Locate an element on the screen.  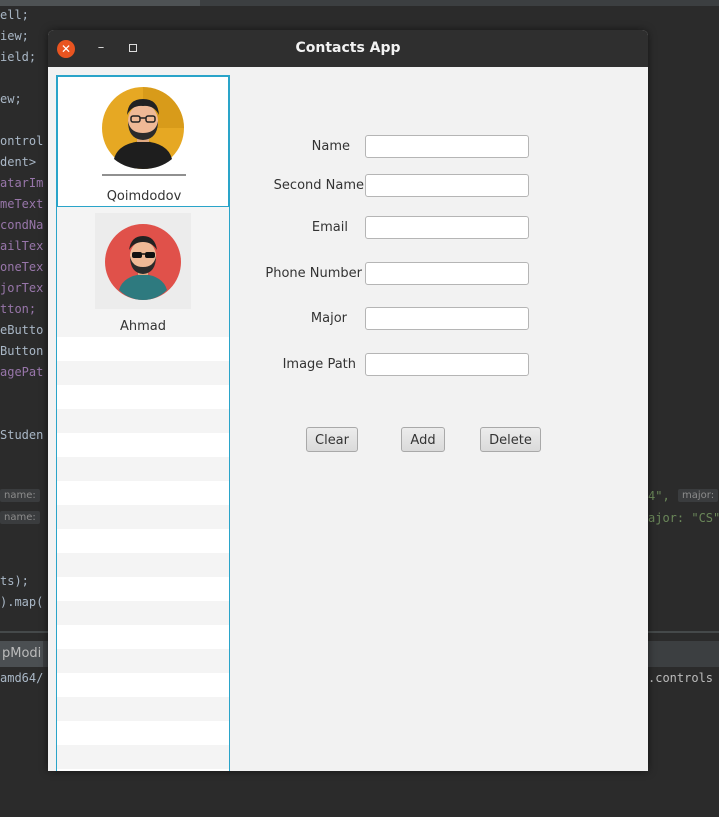
second-name-input is located at coordinates (447, 185).